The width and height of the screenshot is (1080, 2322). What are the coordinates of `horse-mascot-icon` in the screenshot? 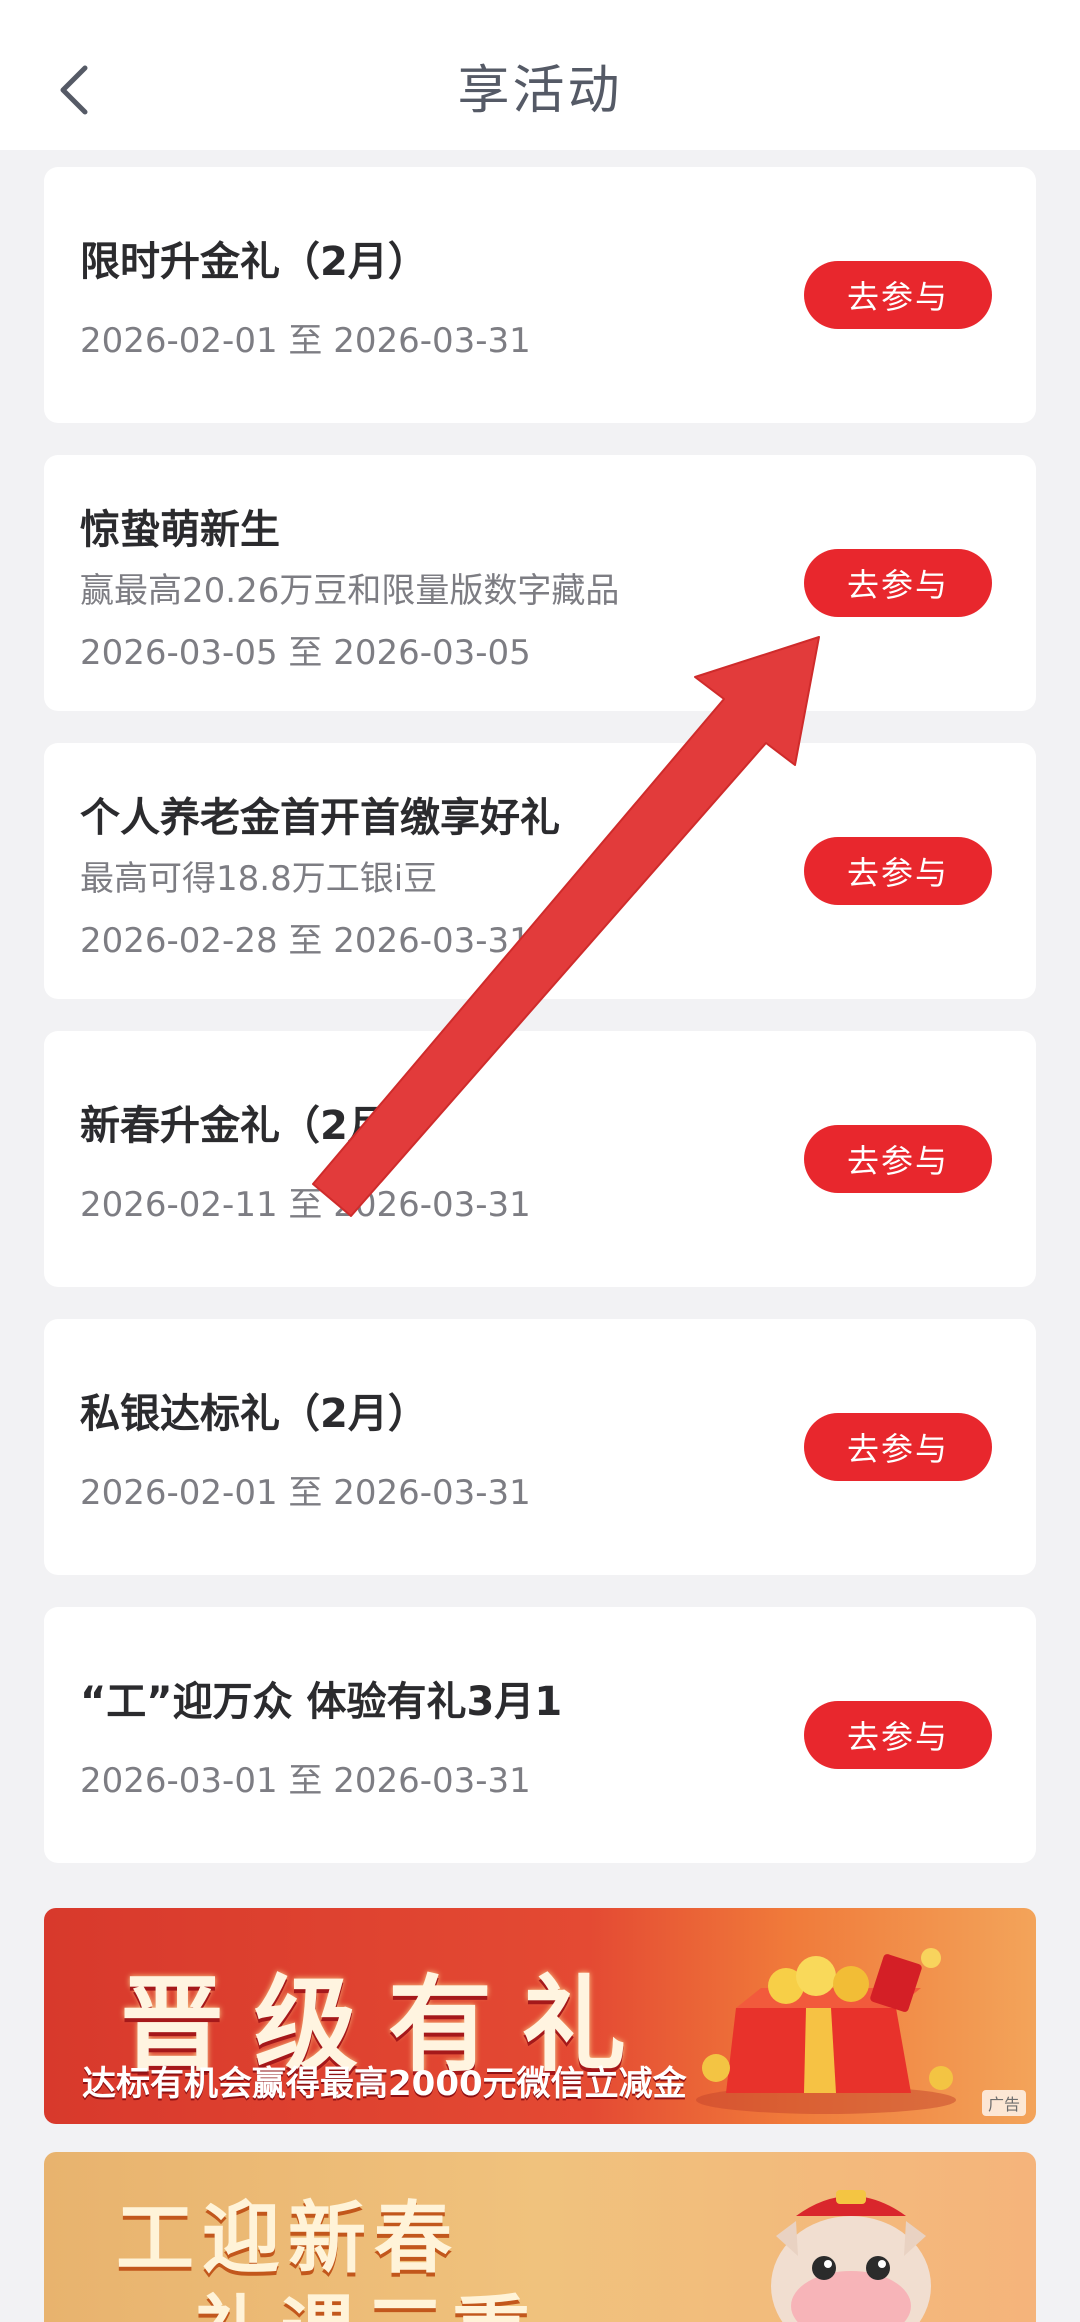 It's located at (851, 2256).